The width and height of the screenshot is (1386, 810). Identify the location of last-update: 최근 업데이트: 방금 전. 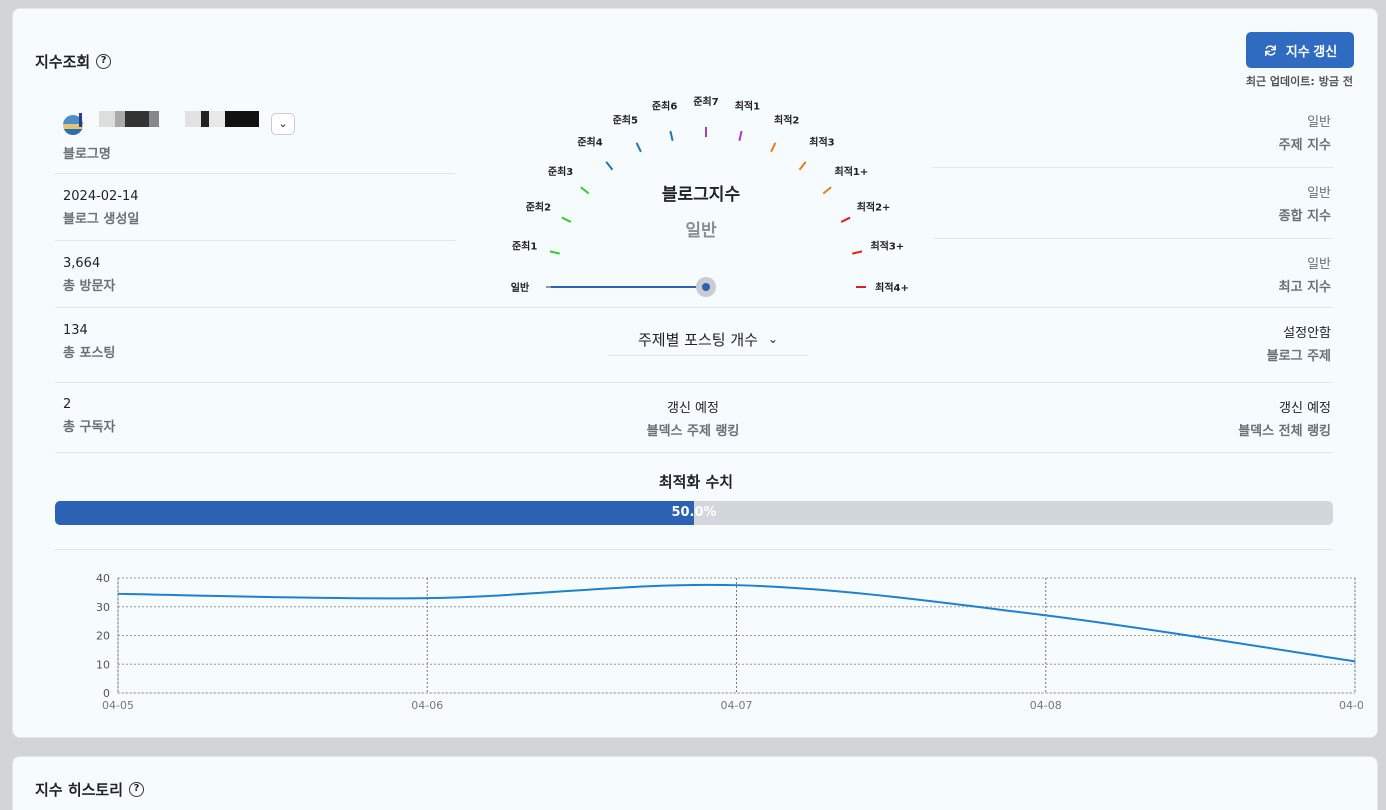
(1299, 81).